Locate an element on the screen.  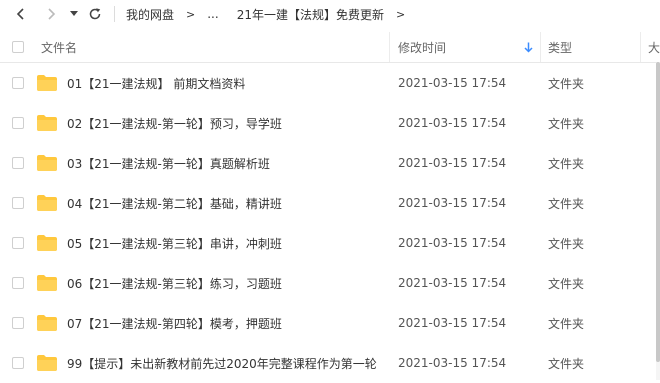
history-dropdown is located at coordinates (74, 14).